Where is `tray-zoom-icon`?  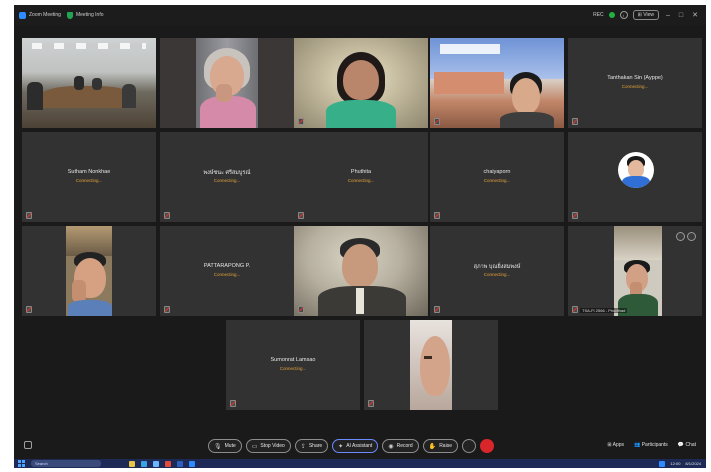
tray-zoom-icon is located at coordinates (662, 463).